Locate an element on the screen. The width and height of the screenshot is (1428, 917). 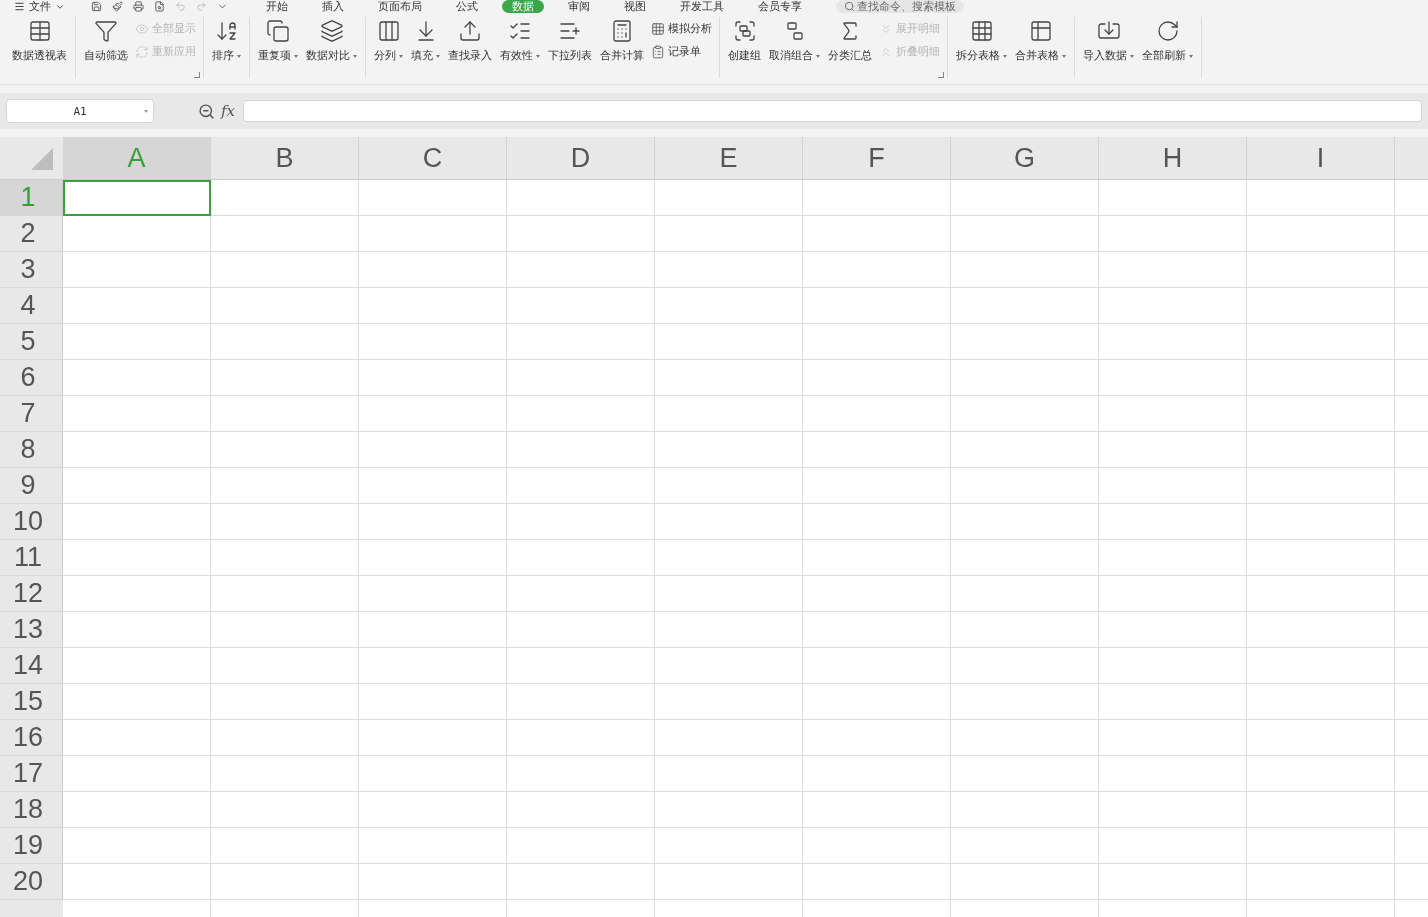
ribbon-tab: 开发工具 is located at coordinates (702, 6).